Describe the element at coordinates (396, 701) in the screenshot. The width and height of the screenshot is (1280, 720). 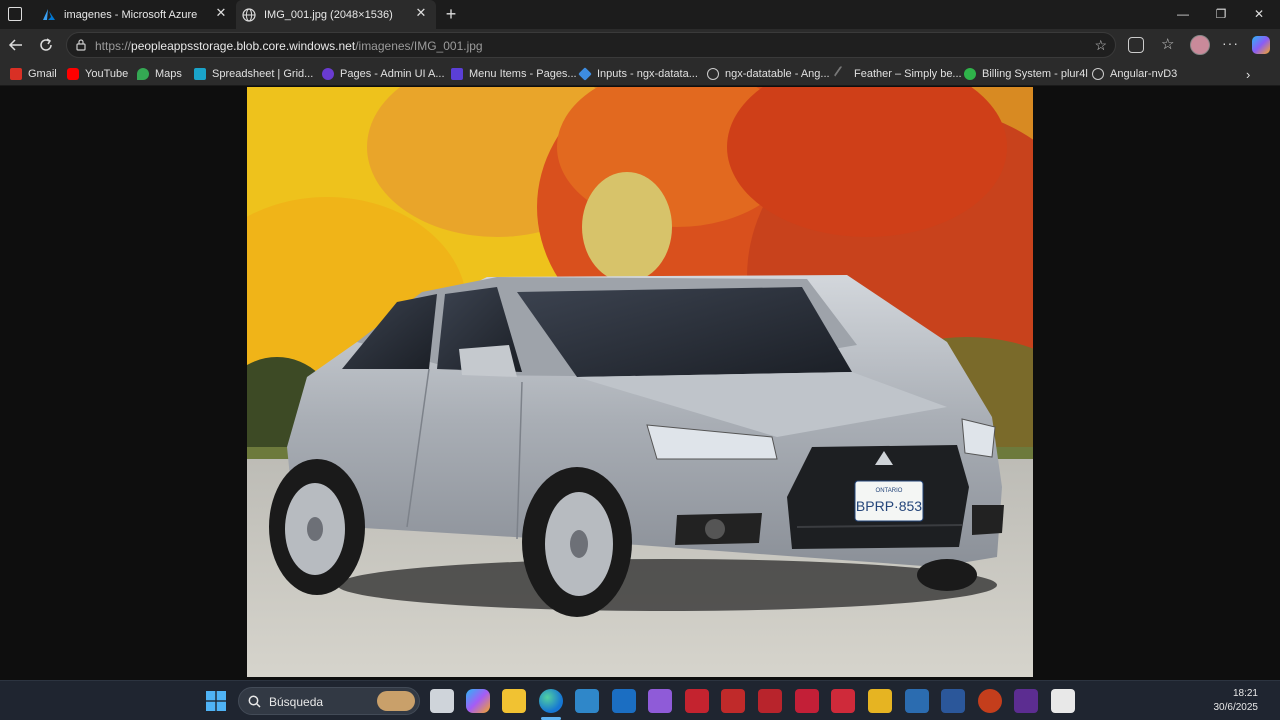
I see `search-highlight-icon` at that location.